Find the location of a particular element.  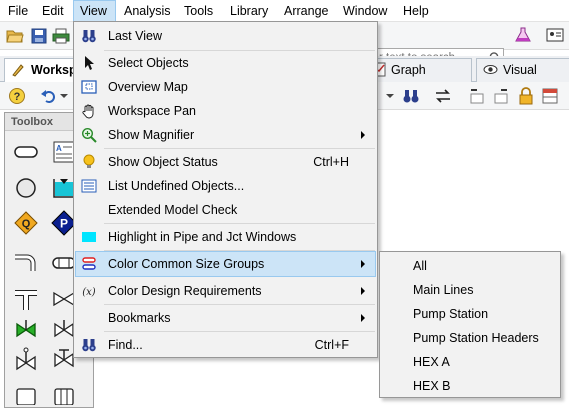

table-icon is located at coordinates (550, 96).